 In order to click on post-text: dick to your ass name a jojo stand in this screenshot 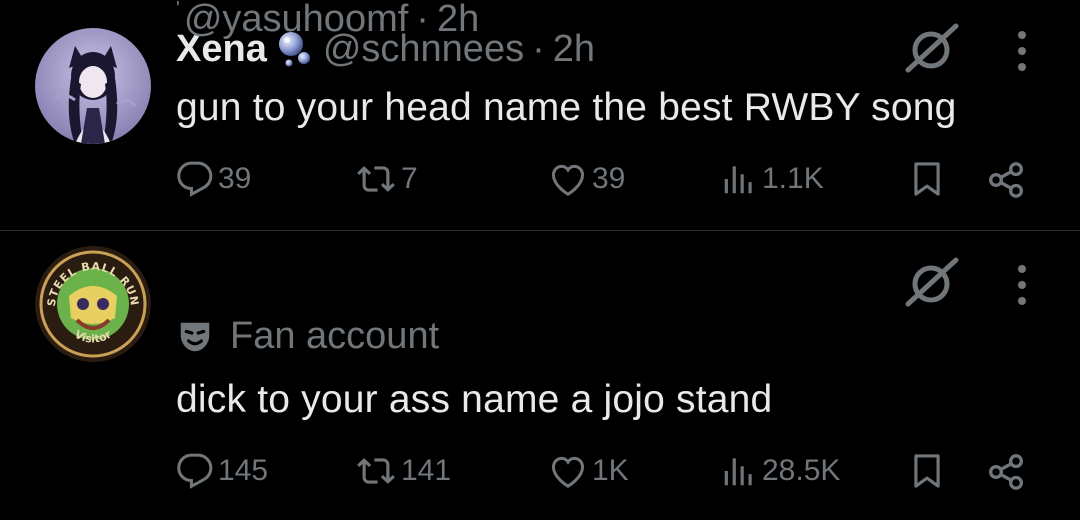, I will do `click(474, 399)`.